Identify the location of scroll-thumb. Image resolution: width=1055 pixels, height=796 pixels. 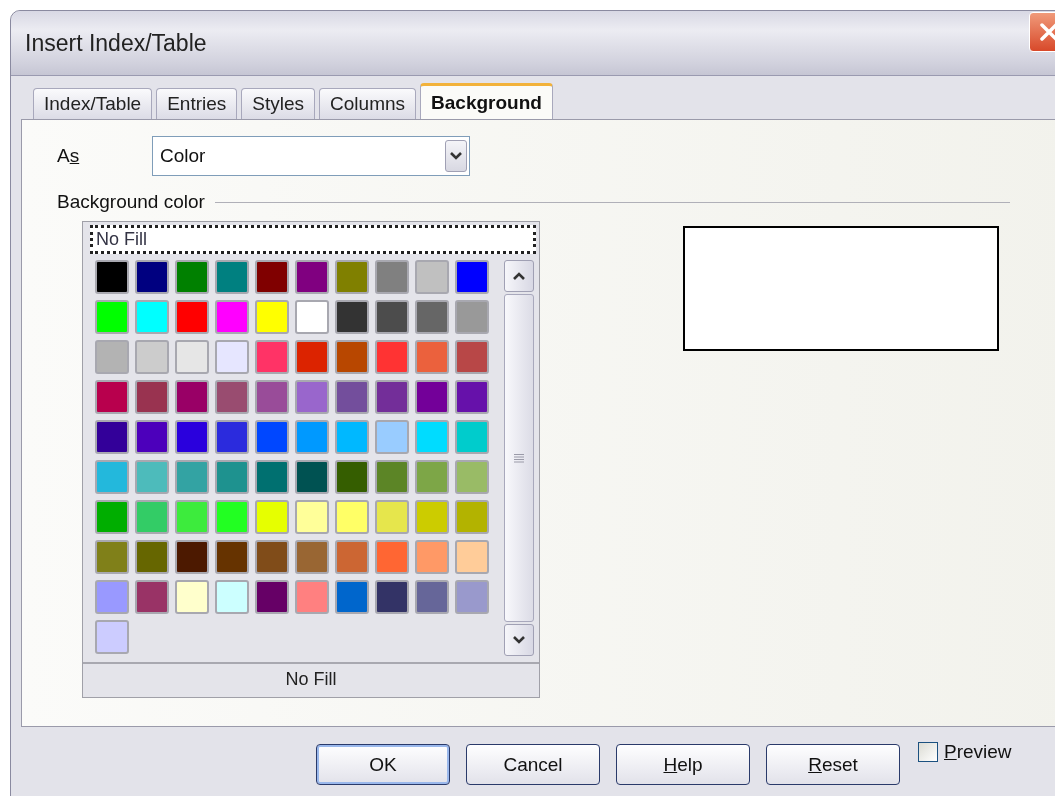
(519, 458).